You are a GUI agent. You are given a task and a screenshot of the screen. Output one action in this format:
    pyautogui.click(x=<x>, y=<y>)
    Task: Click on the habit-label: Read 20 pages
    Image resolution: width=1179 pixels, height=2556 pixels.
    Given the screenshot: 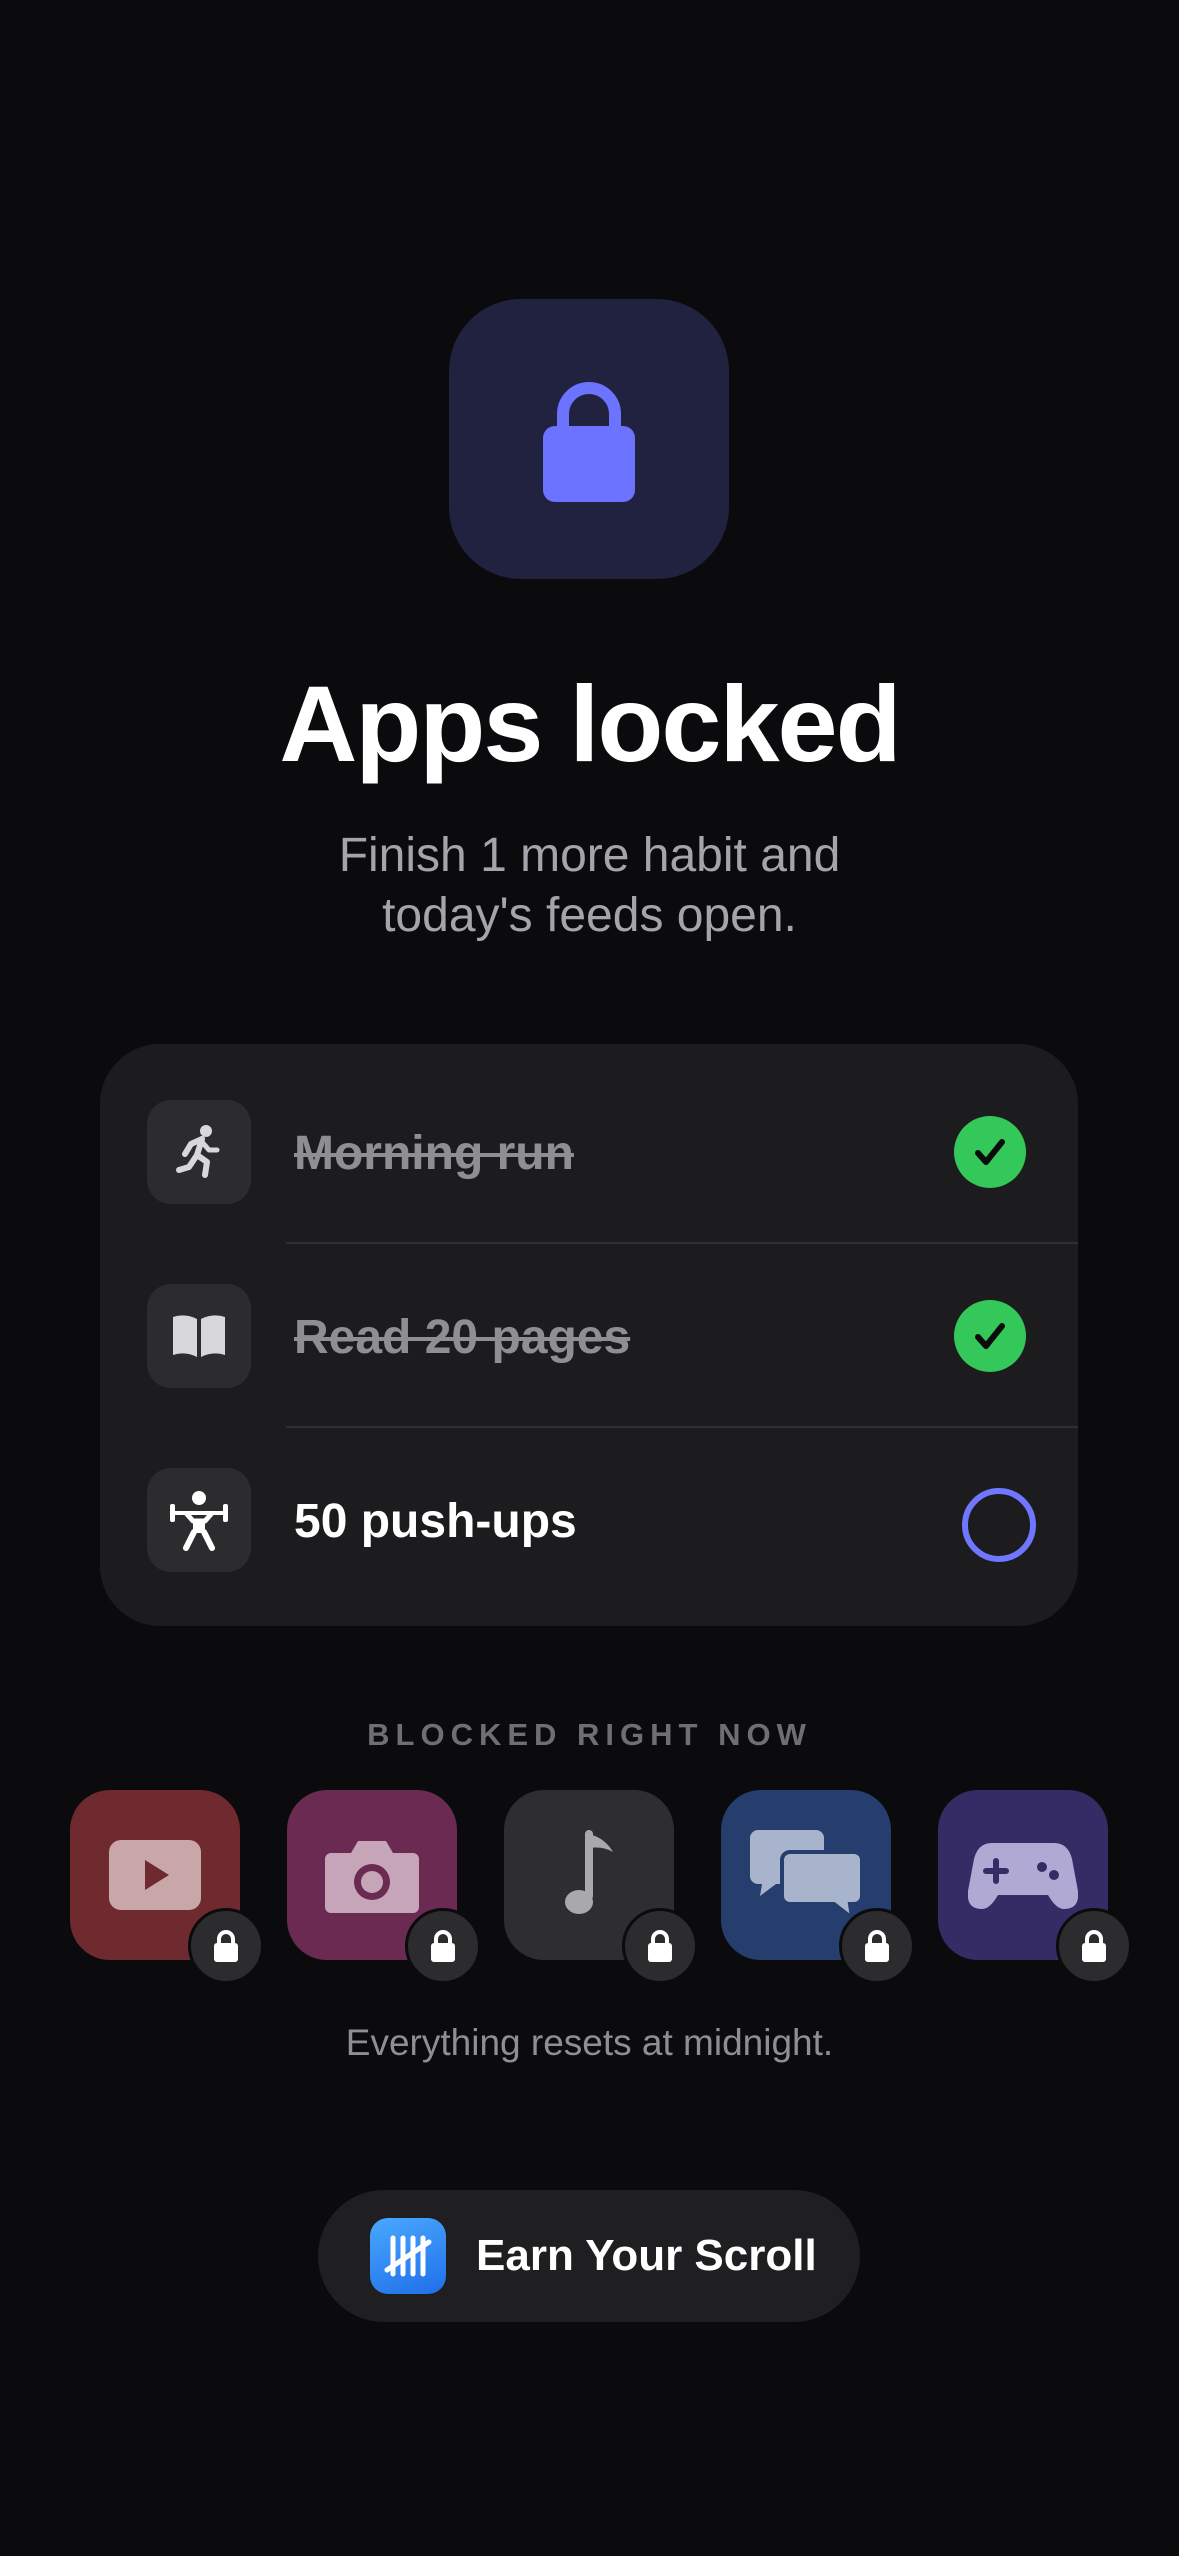 What is the action you would take?
    pyautogui.click(x=462, y=1337)
    